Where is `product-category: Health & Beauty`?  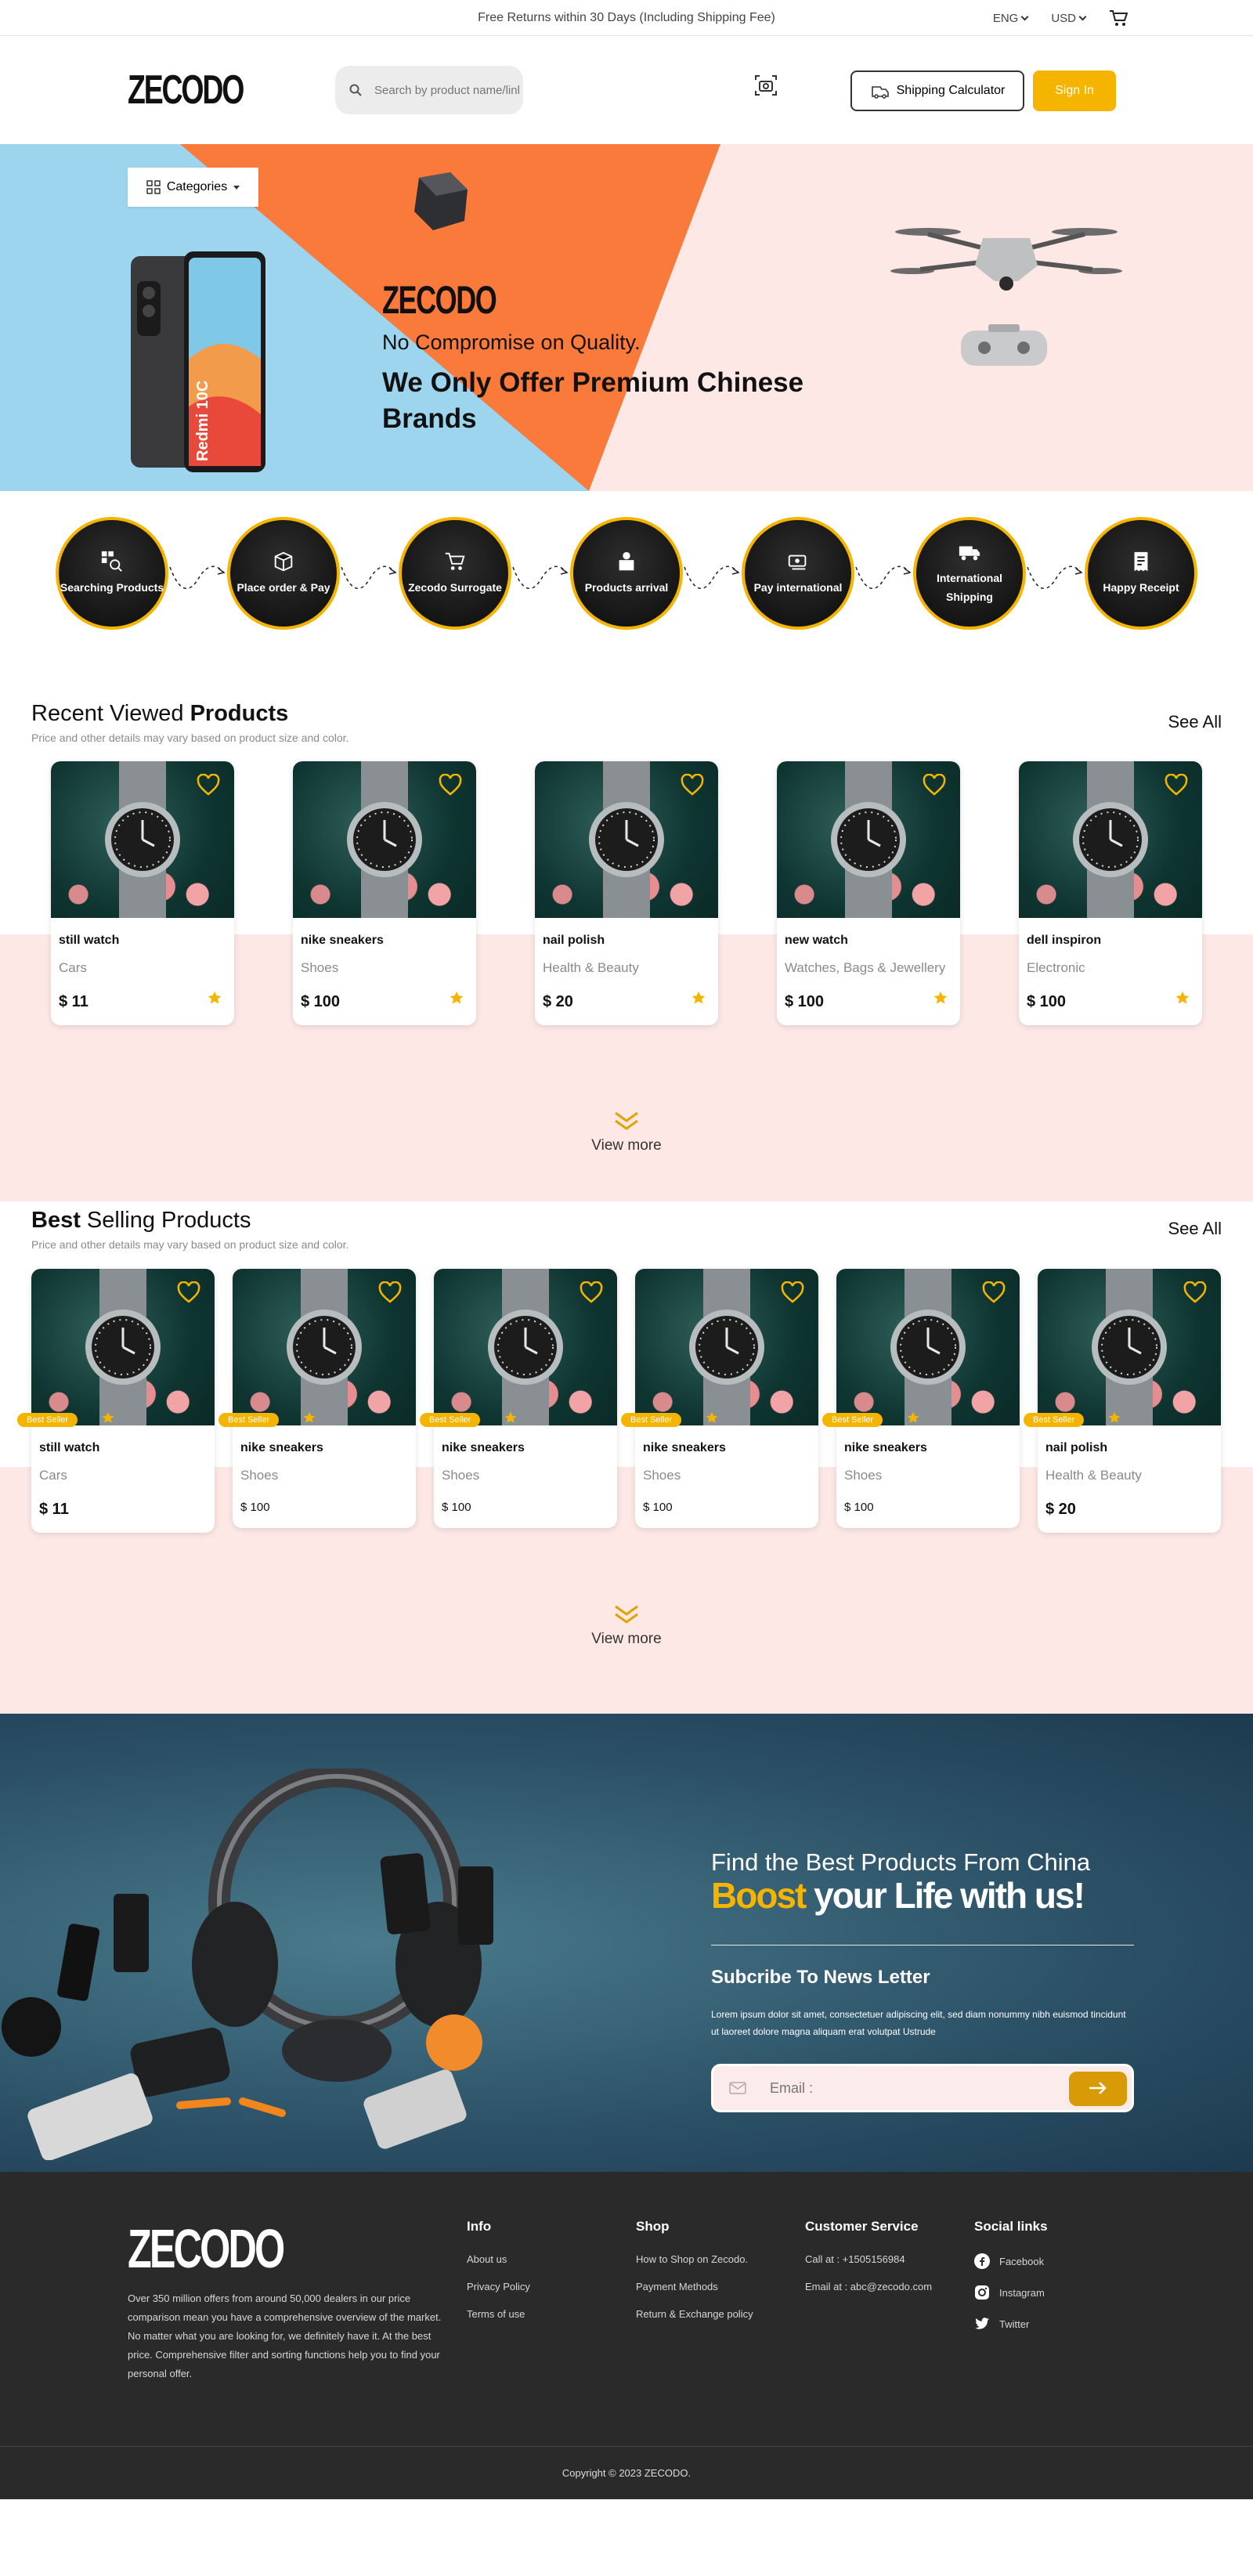
product-category: Health & Beauty is located at coordinates (591, 967).